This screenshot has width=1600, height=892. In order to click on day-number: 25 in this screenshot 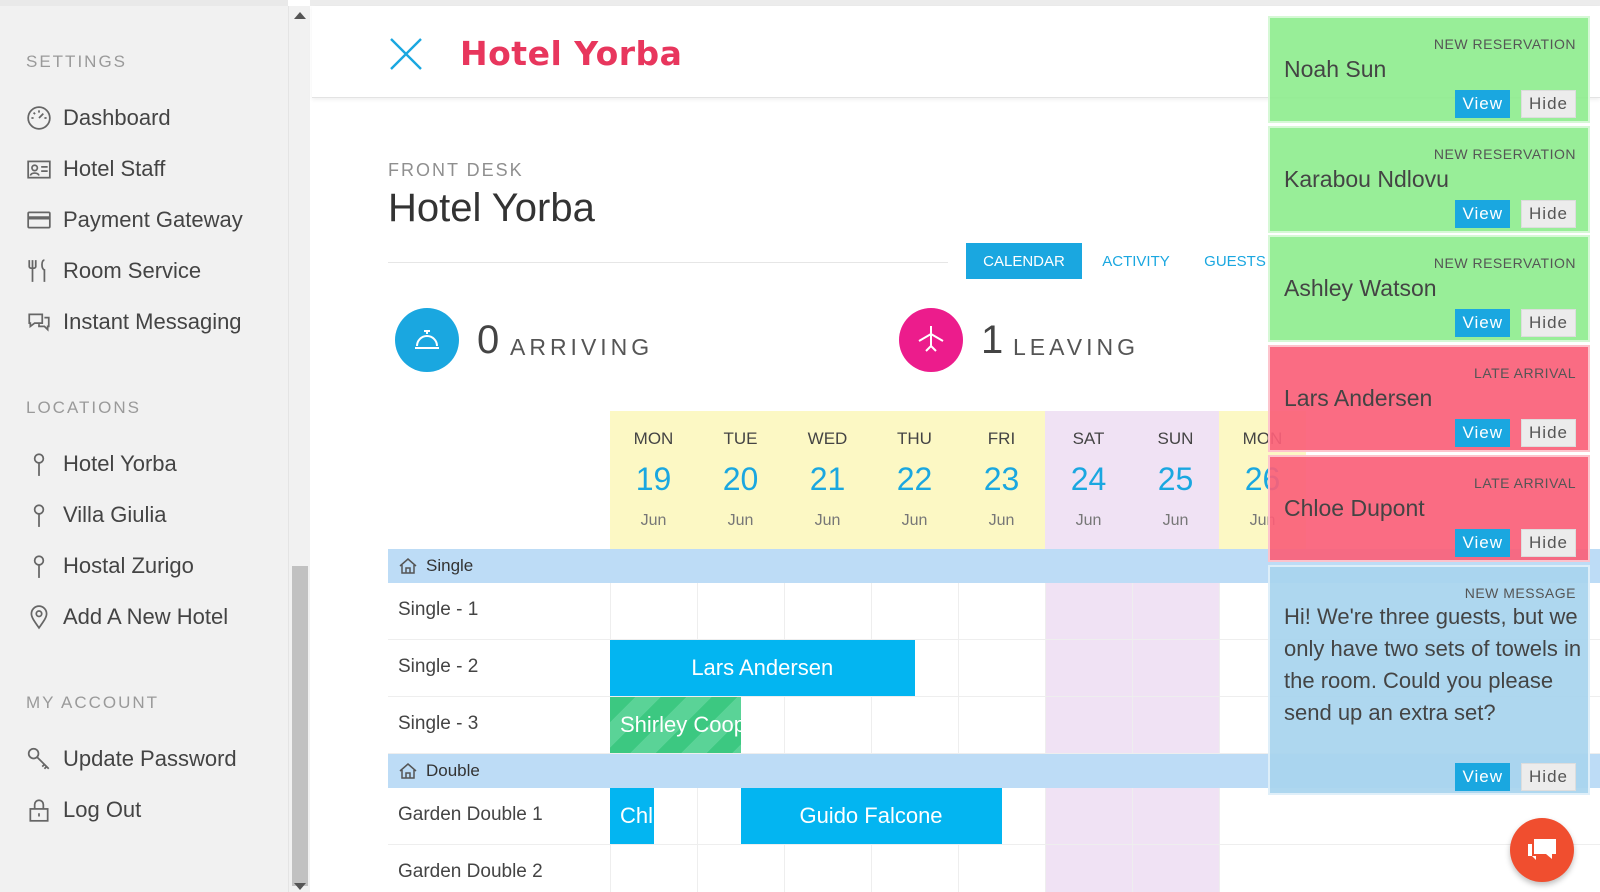, I will do `click(1175, 479)`.